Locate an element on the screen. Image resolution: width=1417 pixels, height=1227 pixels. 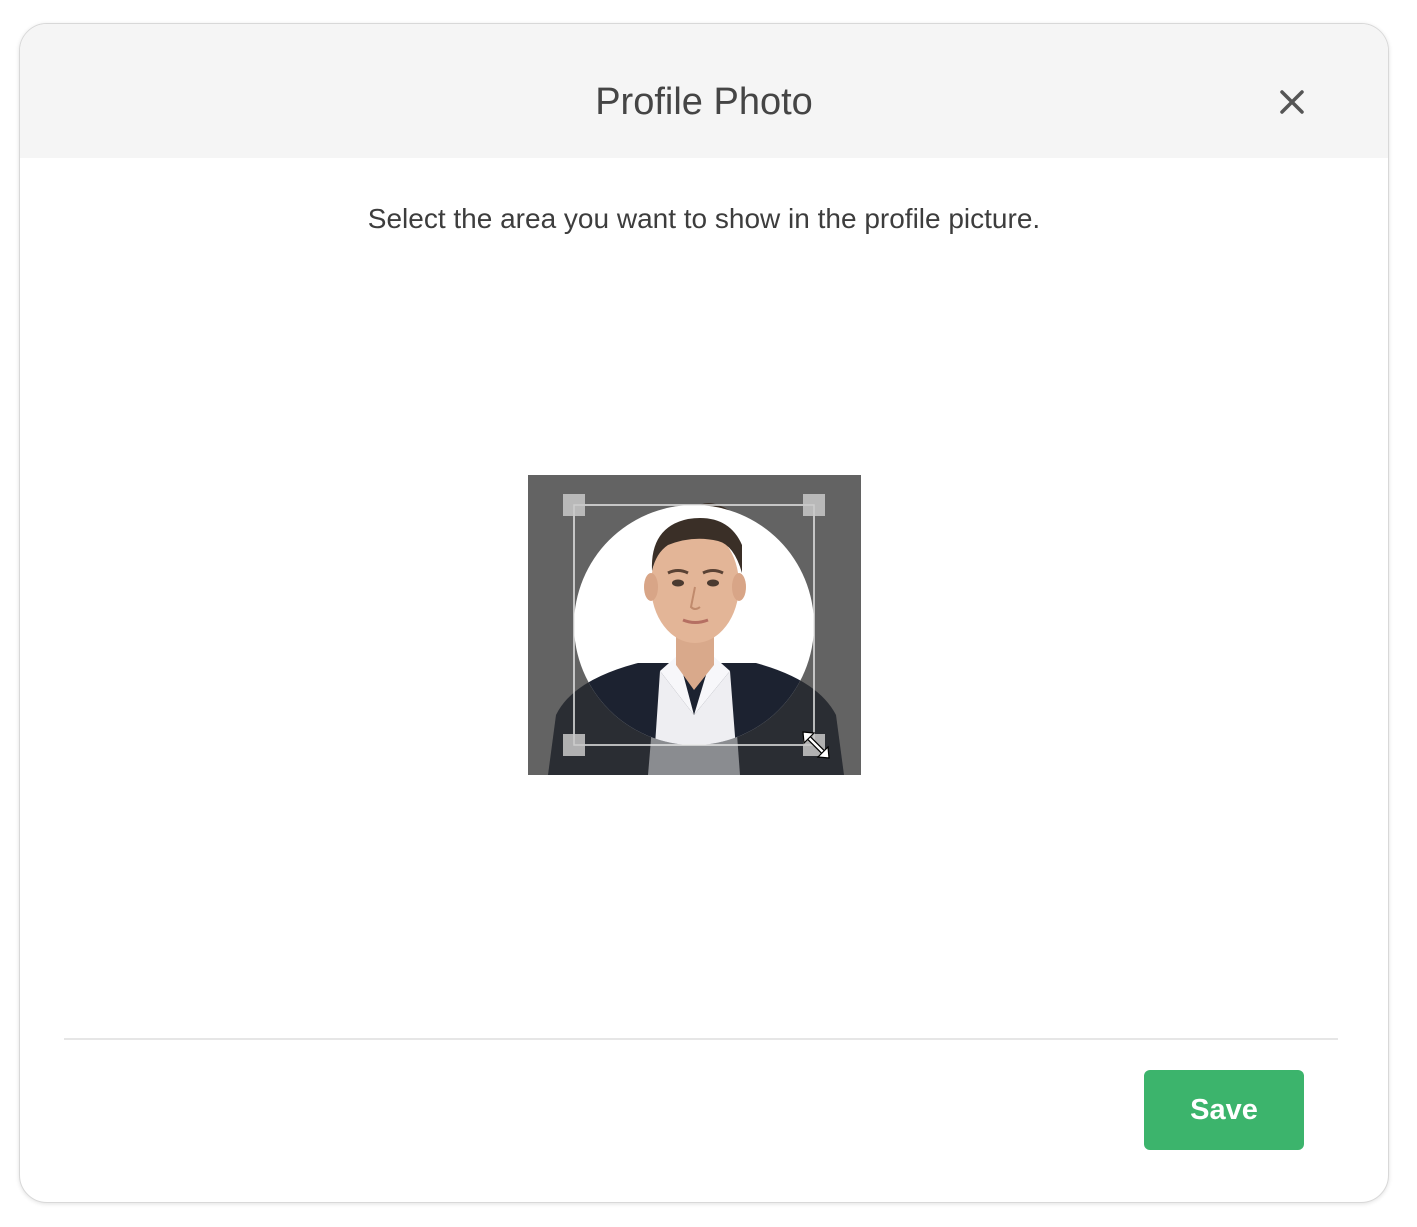
diagonal-resize-icon is located at coordinates (816, 745).